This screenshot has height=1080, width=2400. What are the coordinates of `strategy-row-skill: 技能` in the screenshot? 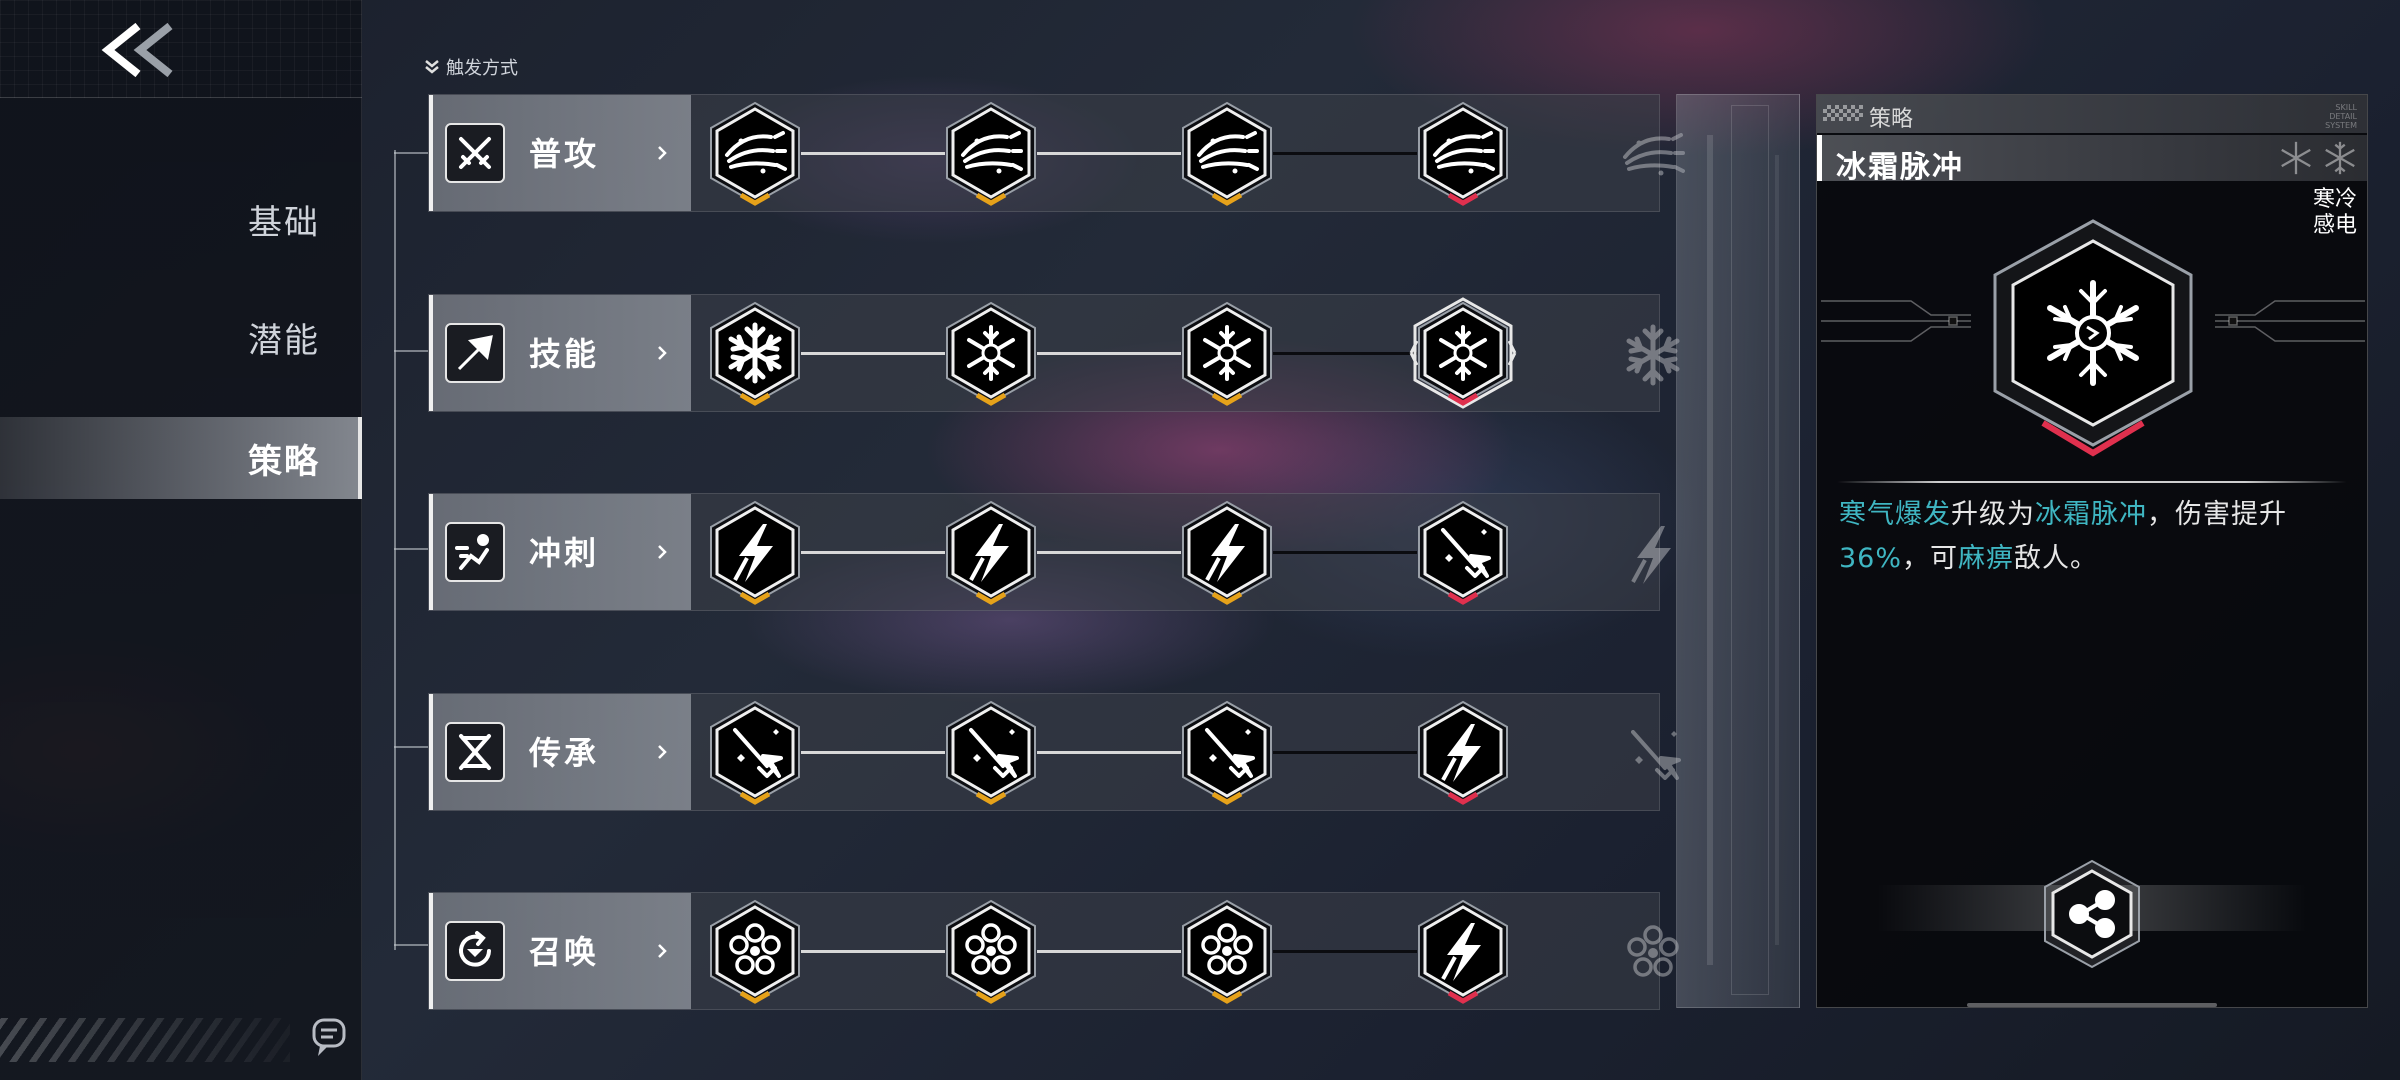 It's located at (1054, 353).